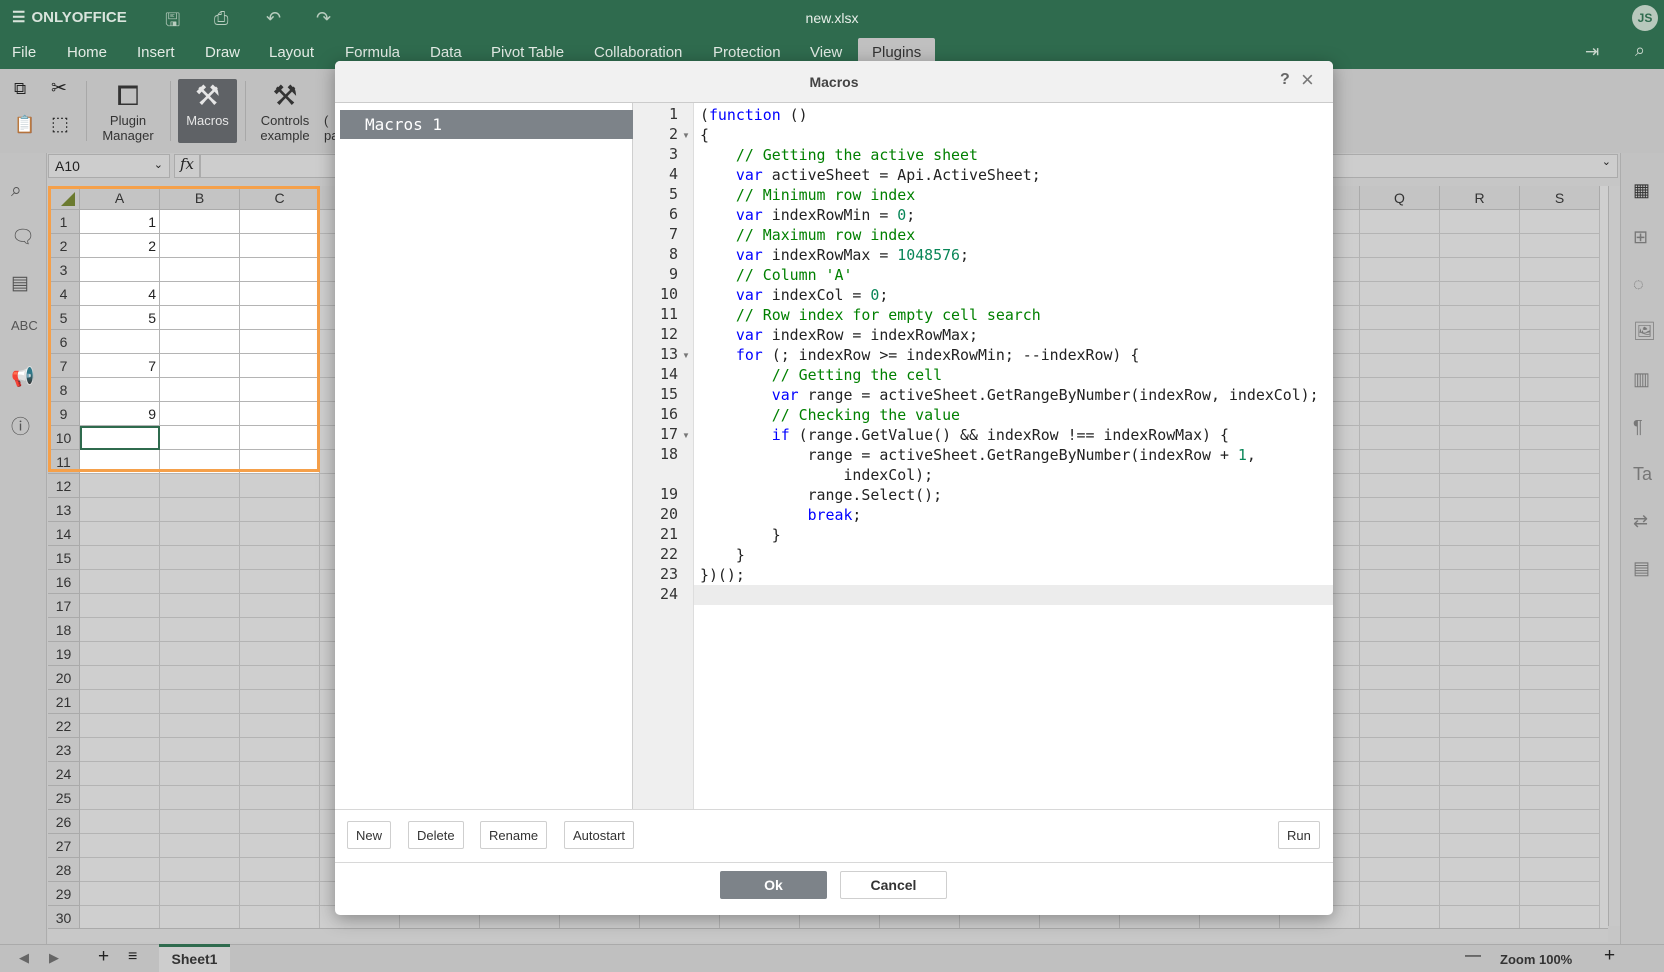 This screenshot has height=972, width=1664. I want to click on delete-button: Delete, so click(436, 835).